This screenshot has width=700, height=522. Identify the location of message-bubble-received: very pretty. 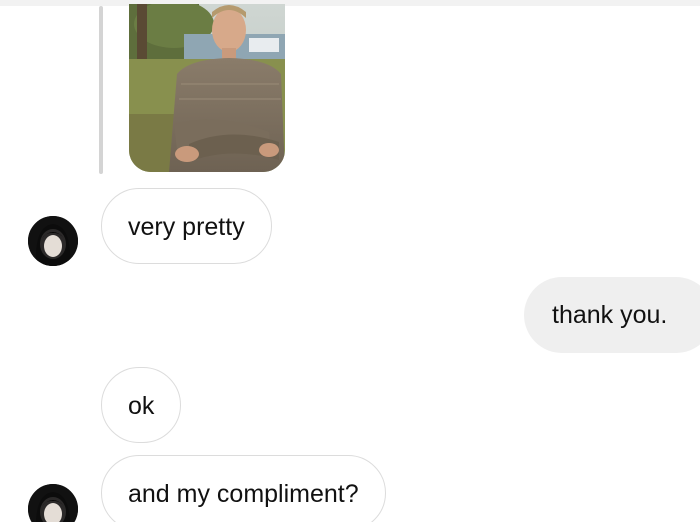
(186, 226).